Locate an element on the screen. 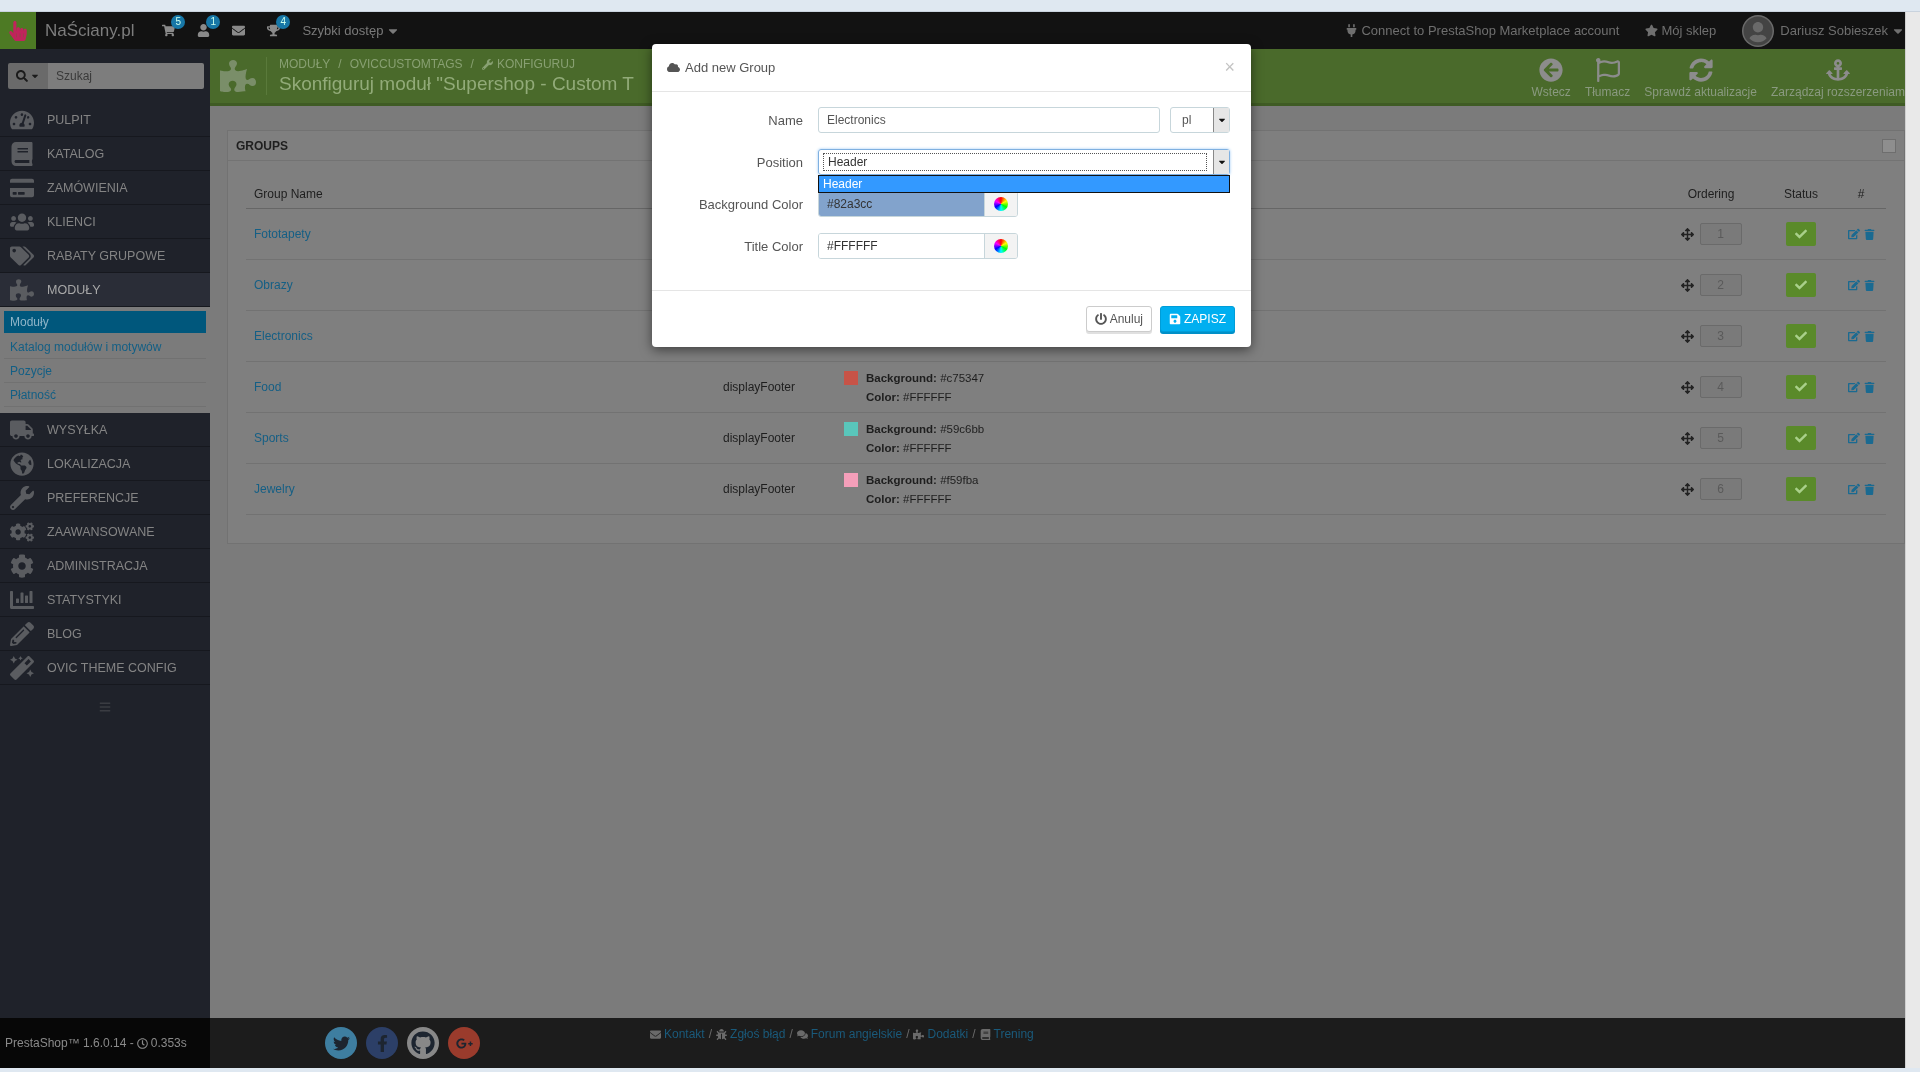 The width and height of the screenshot is (1920, 1072). user-menu: Dariusz Sobieszek is located at coordinates (1842, 30).